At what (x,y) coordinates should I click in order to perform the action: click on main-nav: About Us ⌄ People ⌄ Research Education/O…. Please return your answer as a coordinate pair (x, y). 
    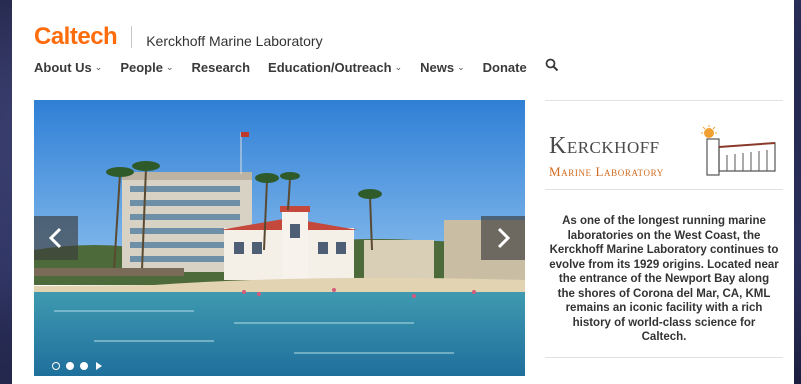
    Looking at the image, I should click on (296, 66).